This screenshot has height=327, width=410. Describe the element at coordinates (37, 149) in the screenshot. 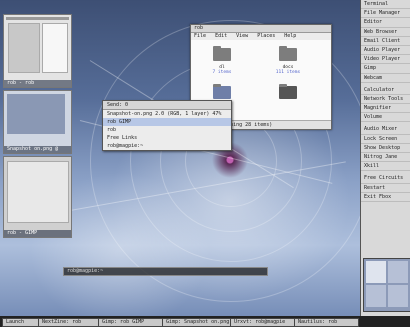

I see `thumbnail-label: Snapshot on.png @` at that location.